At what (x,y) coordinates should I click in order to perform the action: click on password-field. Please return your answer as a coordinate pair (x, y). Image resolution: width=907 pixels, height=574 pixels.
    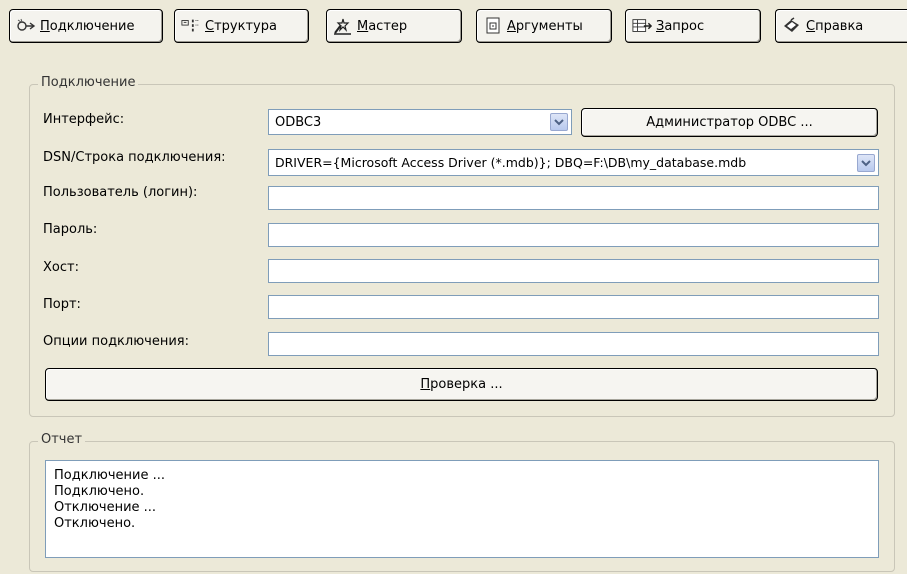
    Looking at the image, I should click on (573, 235).